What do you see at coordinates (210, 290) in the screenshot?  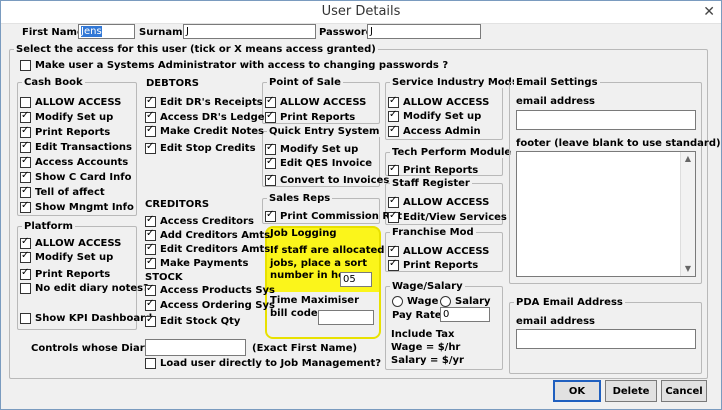 I see `stock-checkbox: Access Products Sys` at bounding box center [210, 290].